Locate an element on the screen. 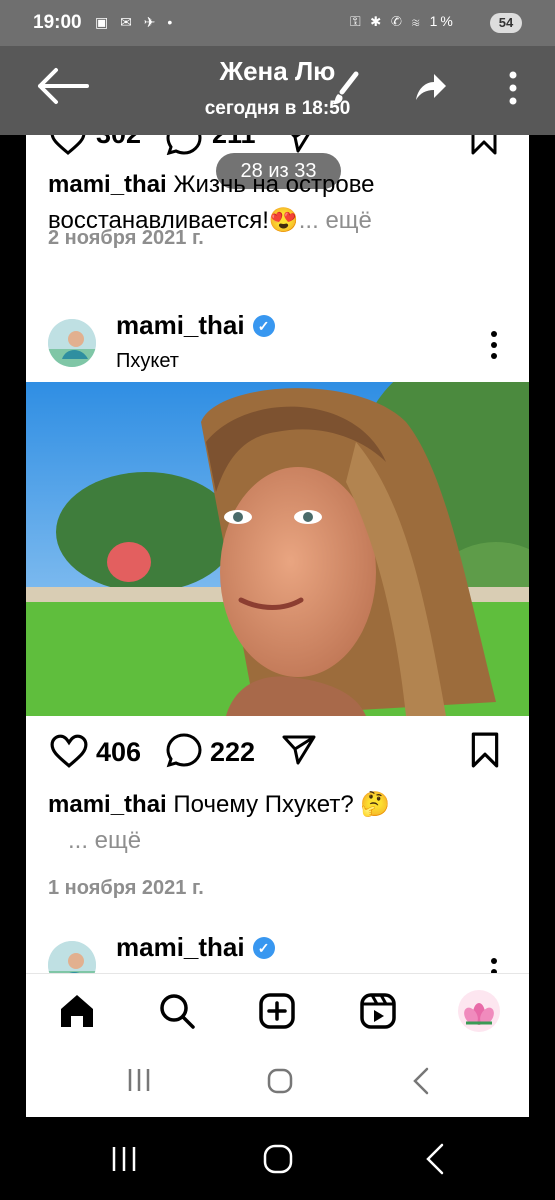 This screenshot has width=555, height=1200. post-caption: mami_thai Почему Пхукет? 🤔 ... ещё is located at coordinates (219, 823).